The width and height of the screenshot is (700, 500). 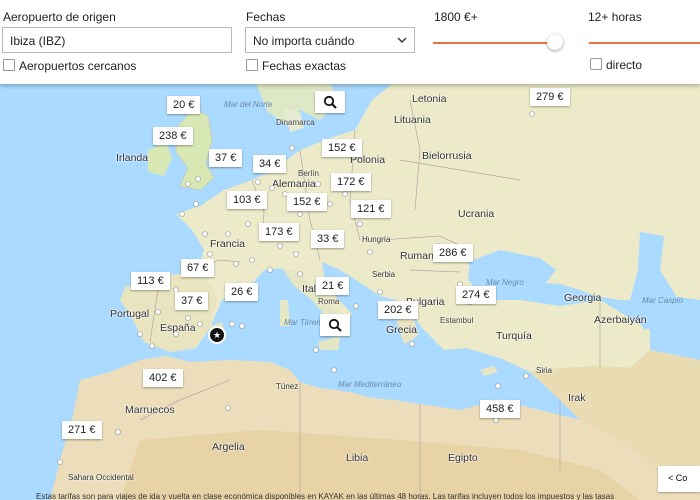 I want to click on origin-input: Ibiza (IBZ), so click(x=117, y=40).